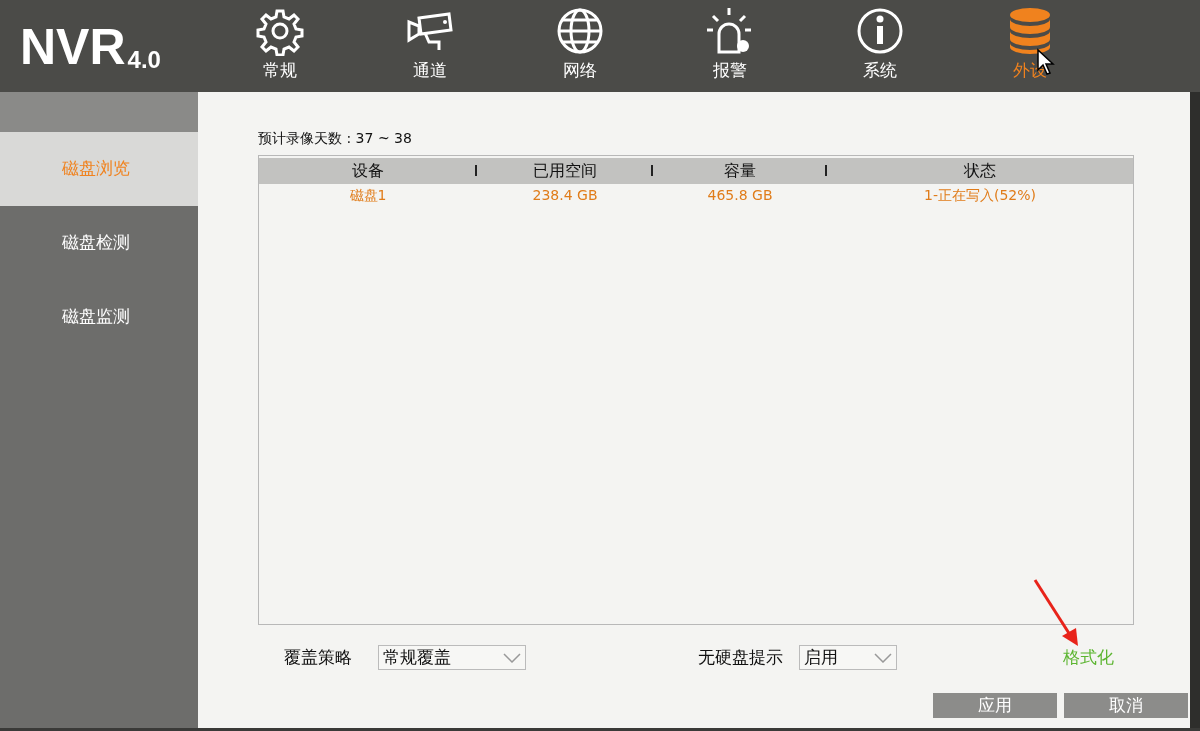 This screenshot has height=731, width=1200. Describe the element at coordinates (144, 60) in the screenshot. I see `version-text: 4.0` at that location.